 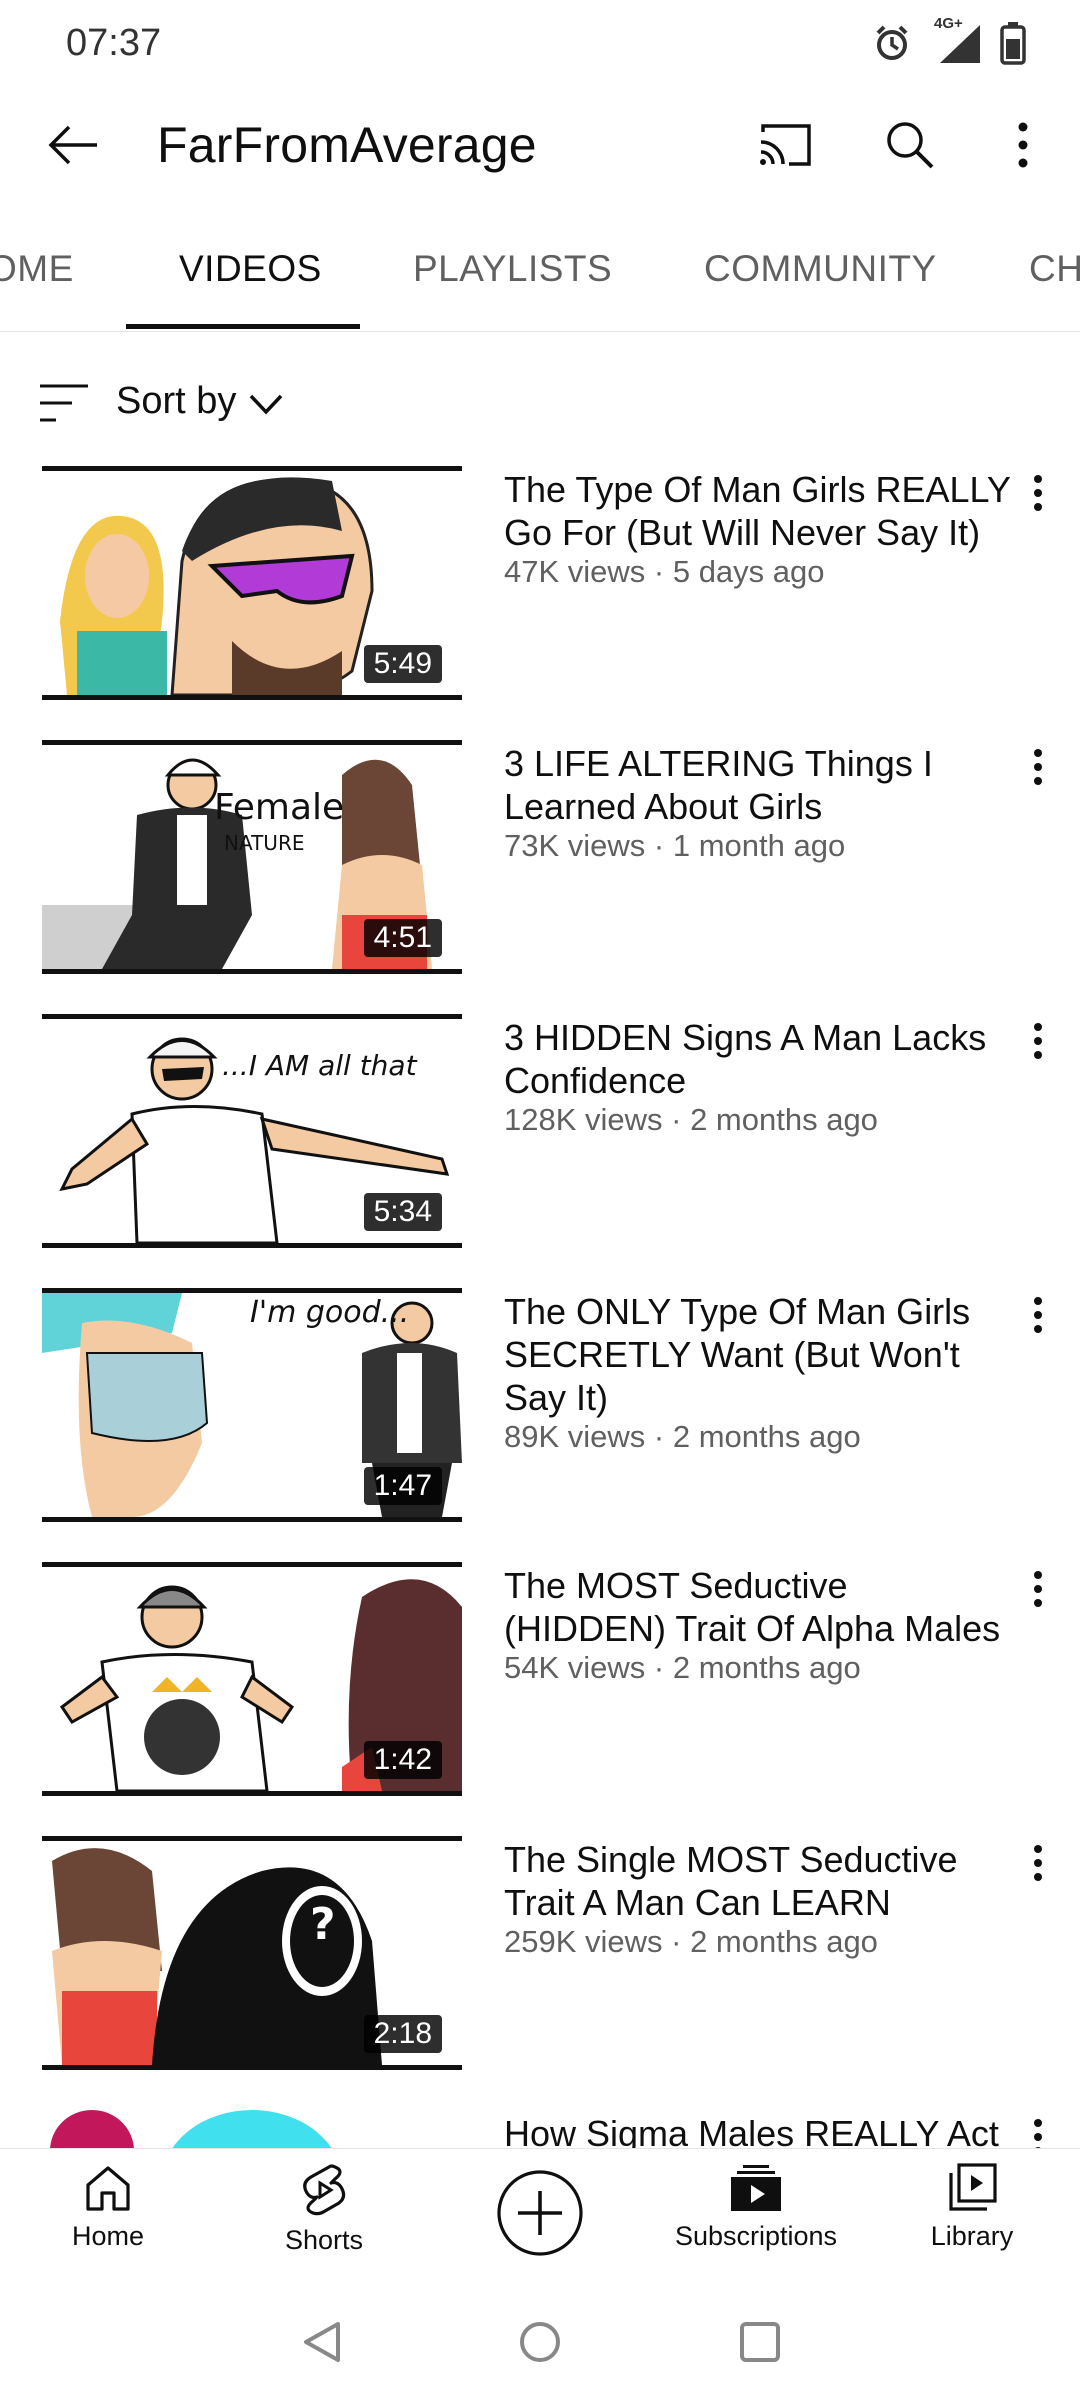 I want to click on video-duration: 4:51, so click(x=402, y=938).